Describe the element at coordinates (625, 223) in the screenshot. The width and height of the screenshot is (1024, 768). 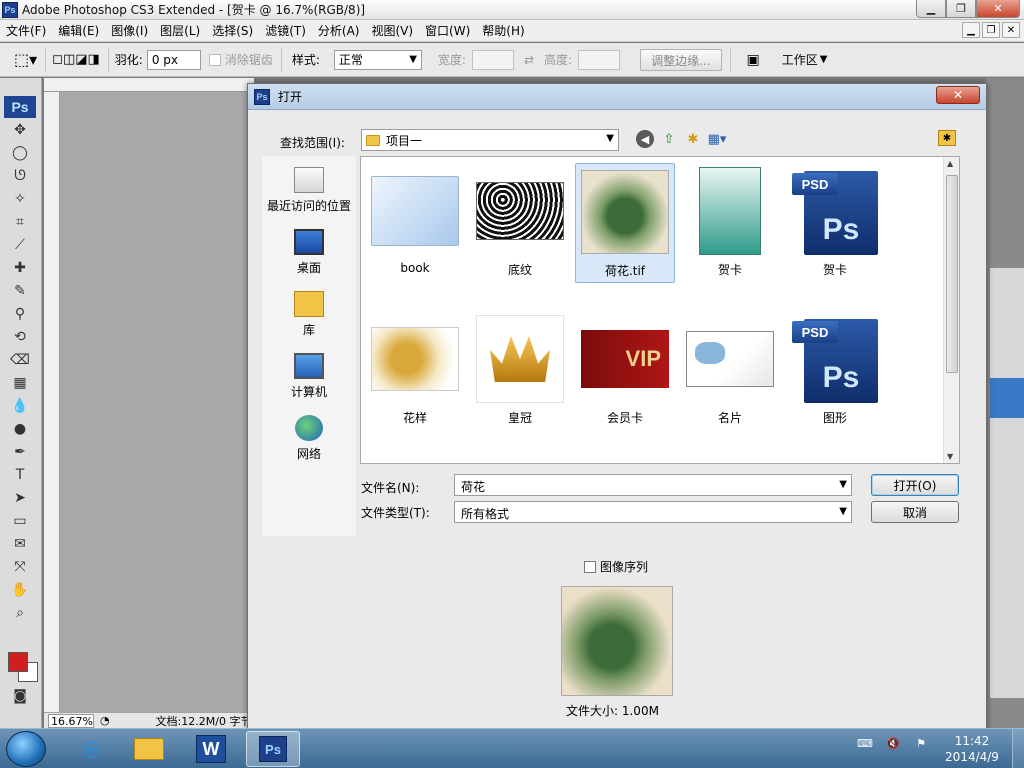
I see `file-item-selected: 荷花.tif` at that location.